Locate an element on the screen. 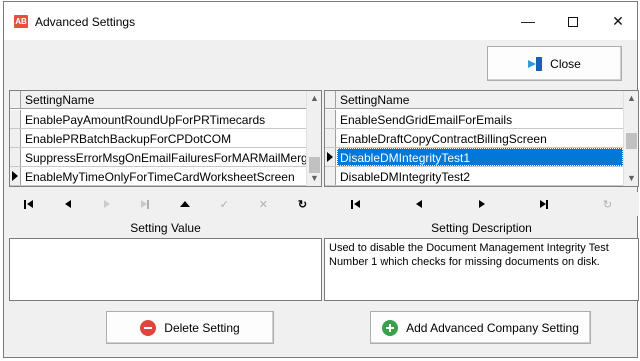 The height and width of the screenshot is (361, 640). cancel-edit-icon: ✕ is located at coordinates (263, 204).